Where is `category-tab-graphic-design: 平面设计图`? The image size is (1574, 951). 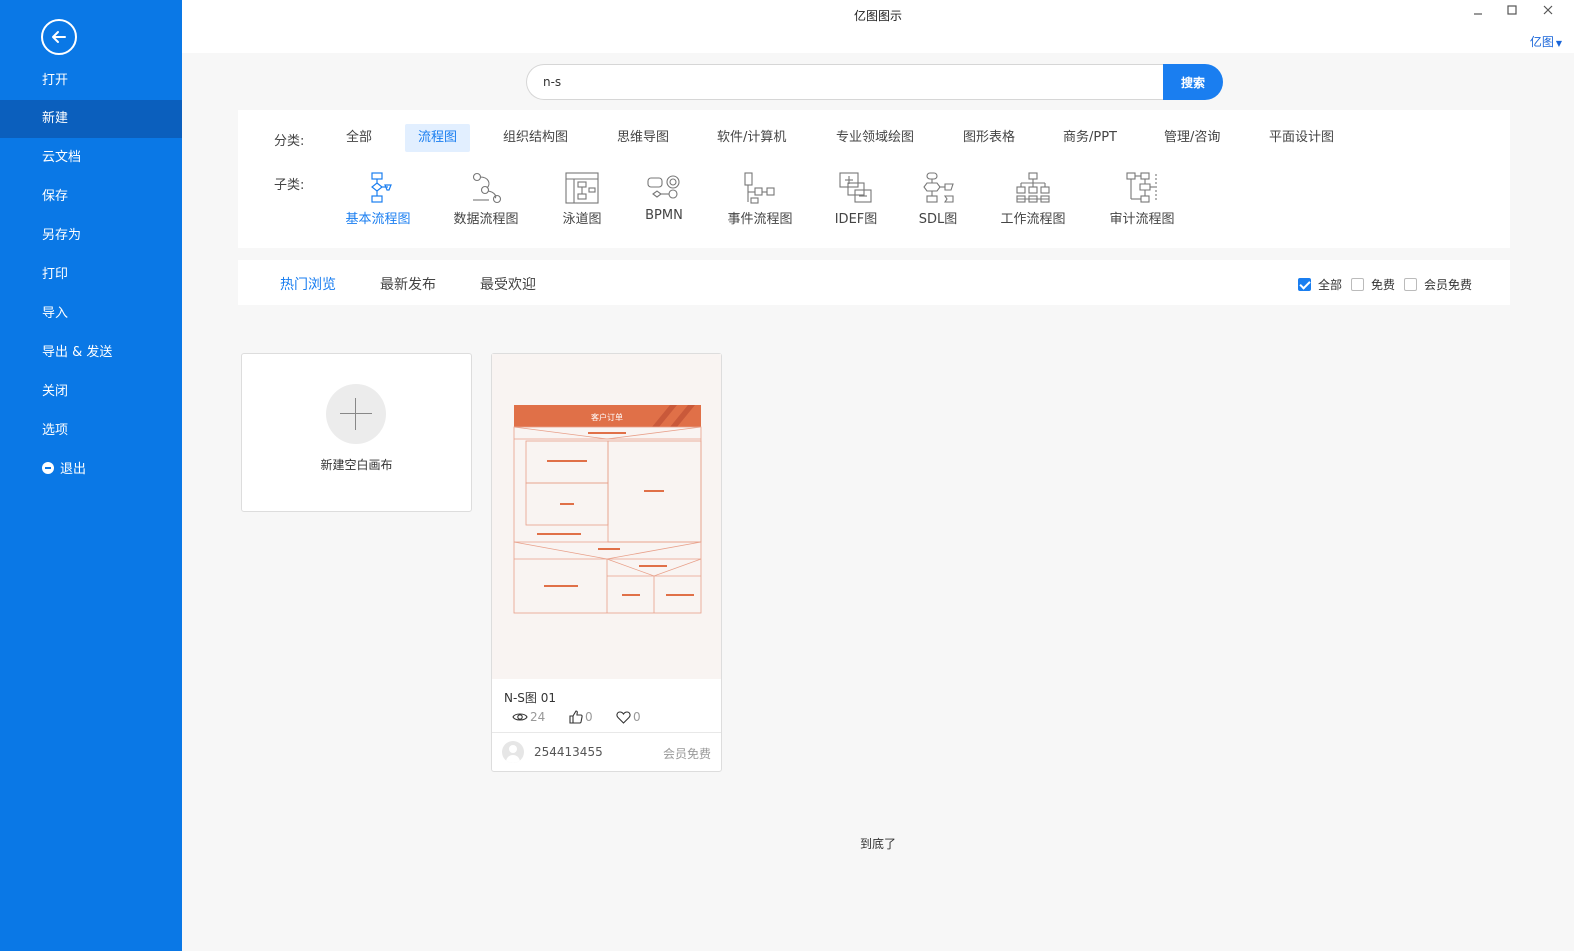 category-tab-graphic-design: 平面设计图 is located at coordinates (1301, 138).